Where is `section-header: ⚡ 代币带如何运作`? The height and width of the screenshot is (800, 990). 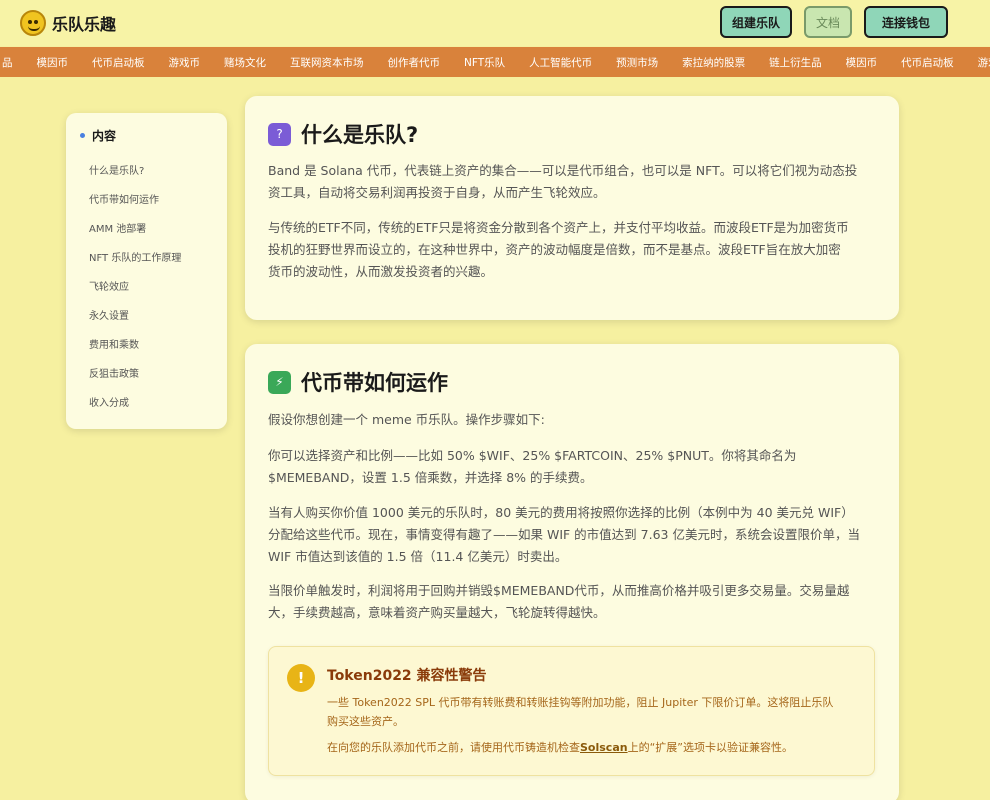
section-header: ⚡ 代币带如何运作 is located at coordinates (358, 382).